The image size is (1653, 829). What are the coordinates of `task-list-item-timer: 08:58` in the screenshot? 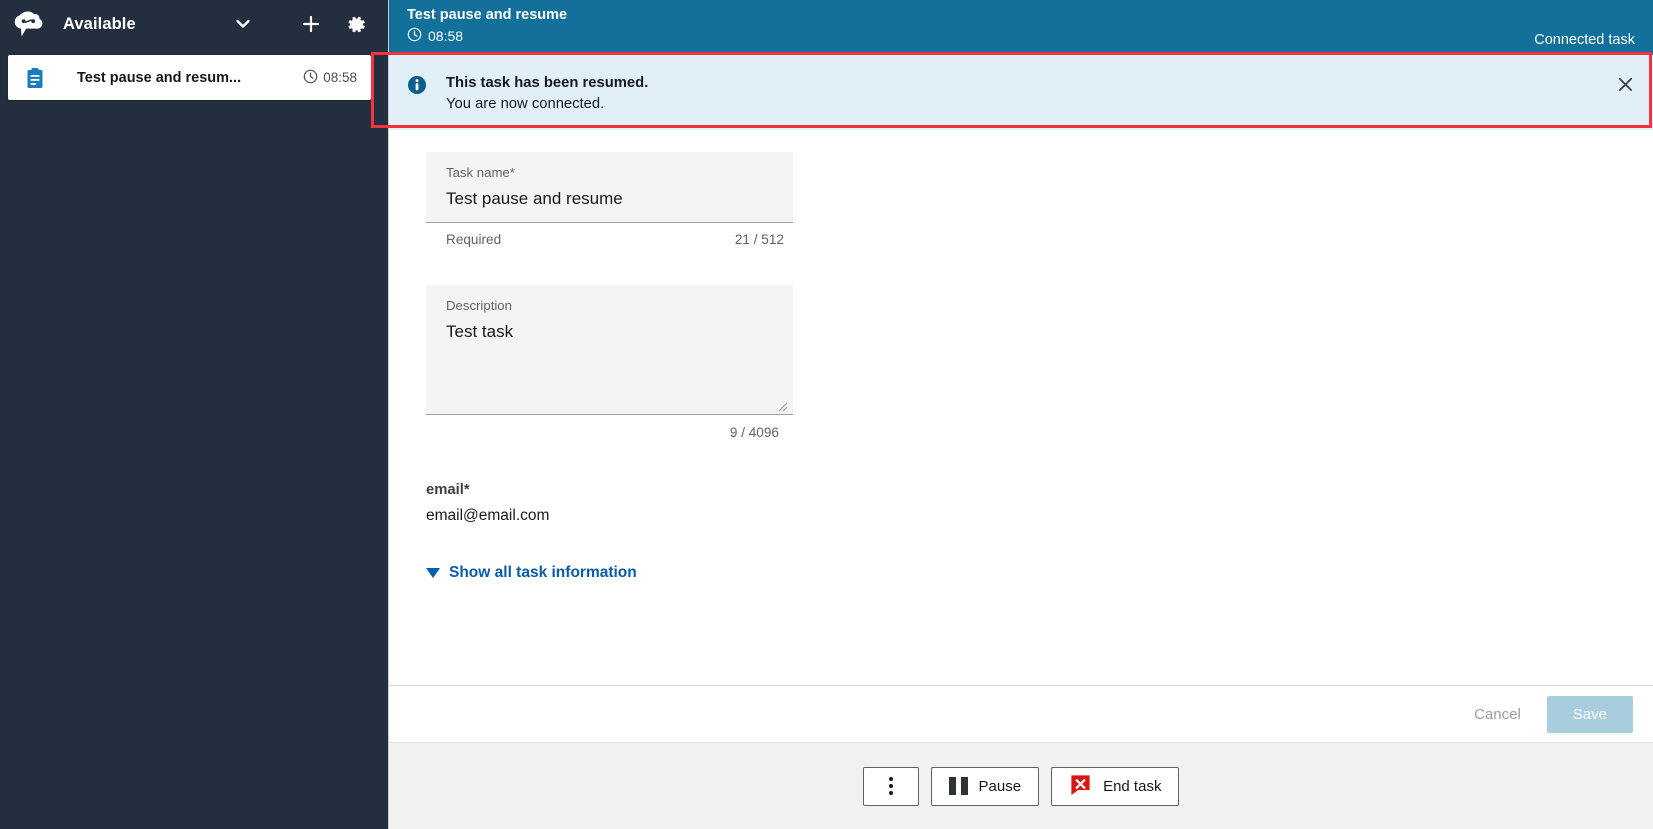 It's located at (330, 78).